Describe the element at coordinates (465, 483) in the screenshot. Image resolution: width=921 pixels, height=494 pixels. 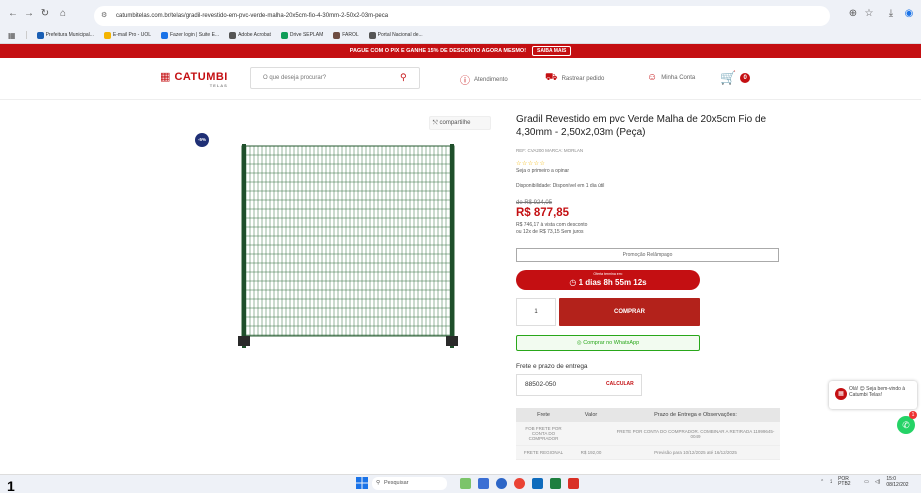
I see `landscape-app-icon` at that location.